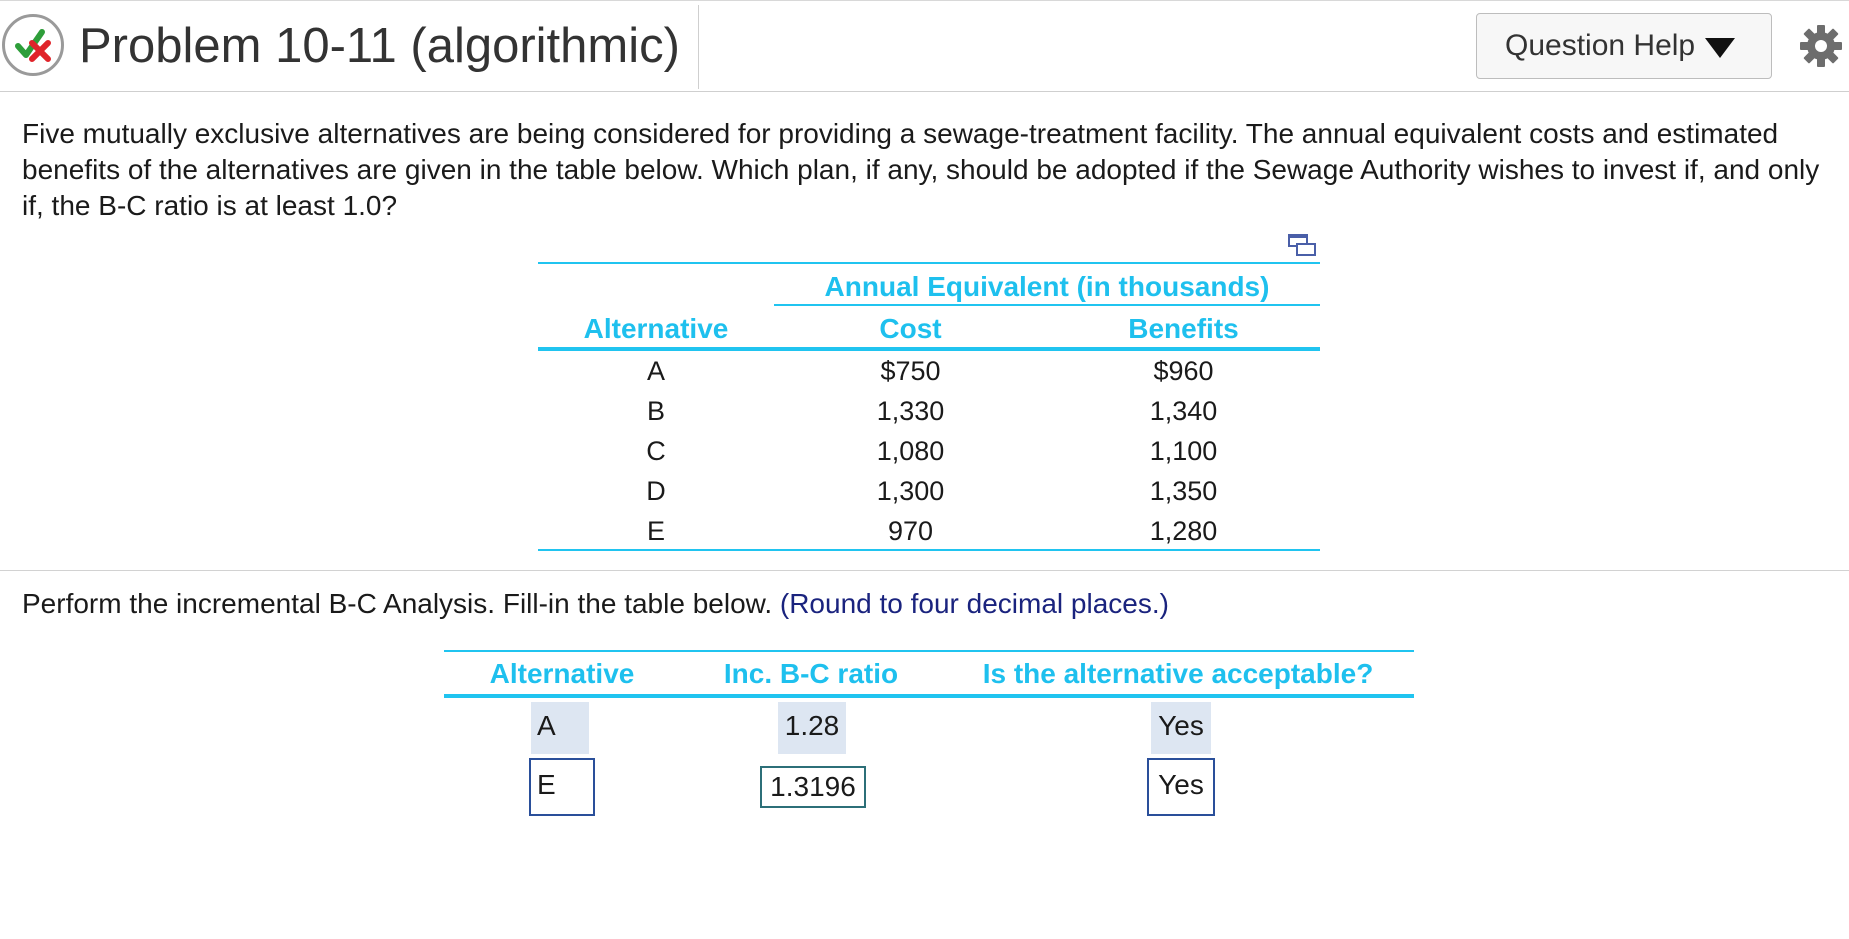 The image size is (1849, 939). What do you see at coordinates (562, 787) in the screenshot?
I see `alternative-input-e: E` at bounding box center [562, 787].